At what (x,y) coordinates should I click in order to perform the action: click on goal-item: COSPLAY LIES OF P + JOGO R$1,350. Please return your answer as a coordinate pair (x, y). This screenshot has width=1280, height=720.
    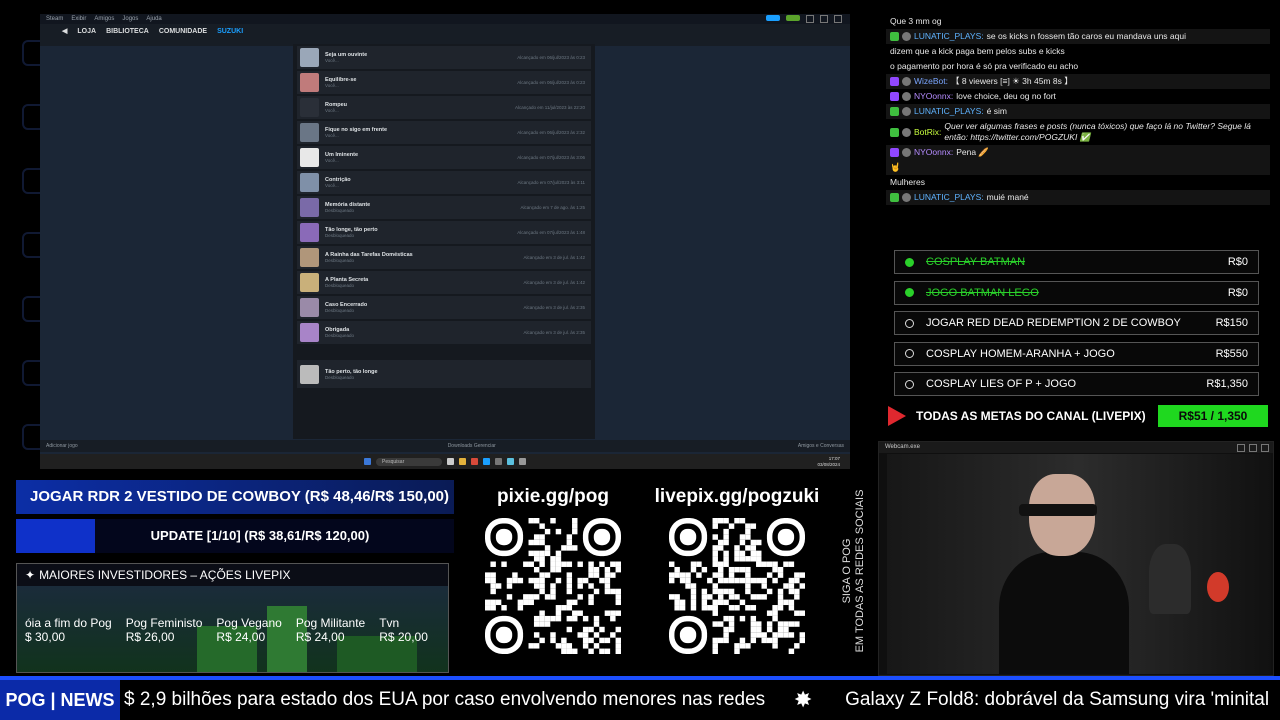
    Looking at the image, I should click on (1076, 384).